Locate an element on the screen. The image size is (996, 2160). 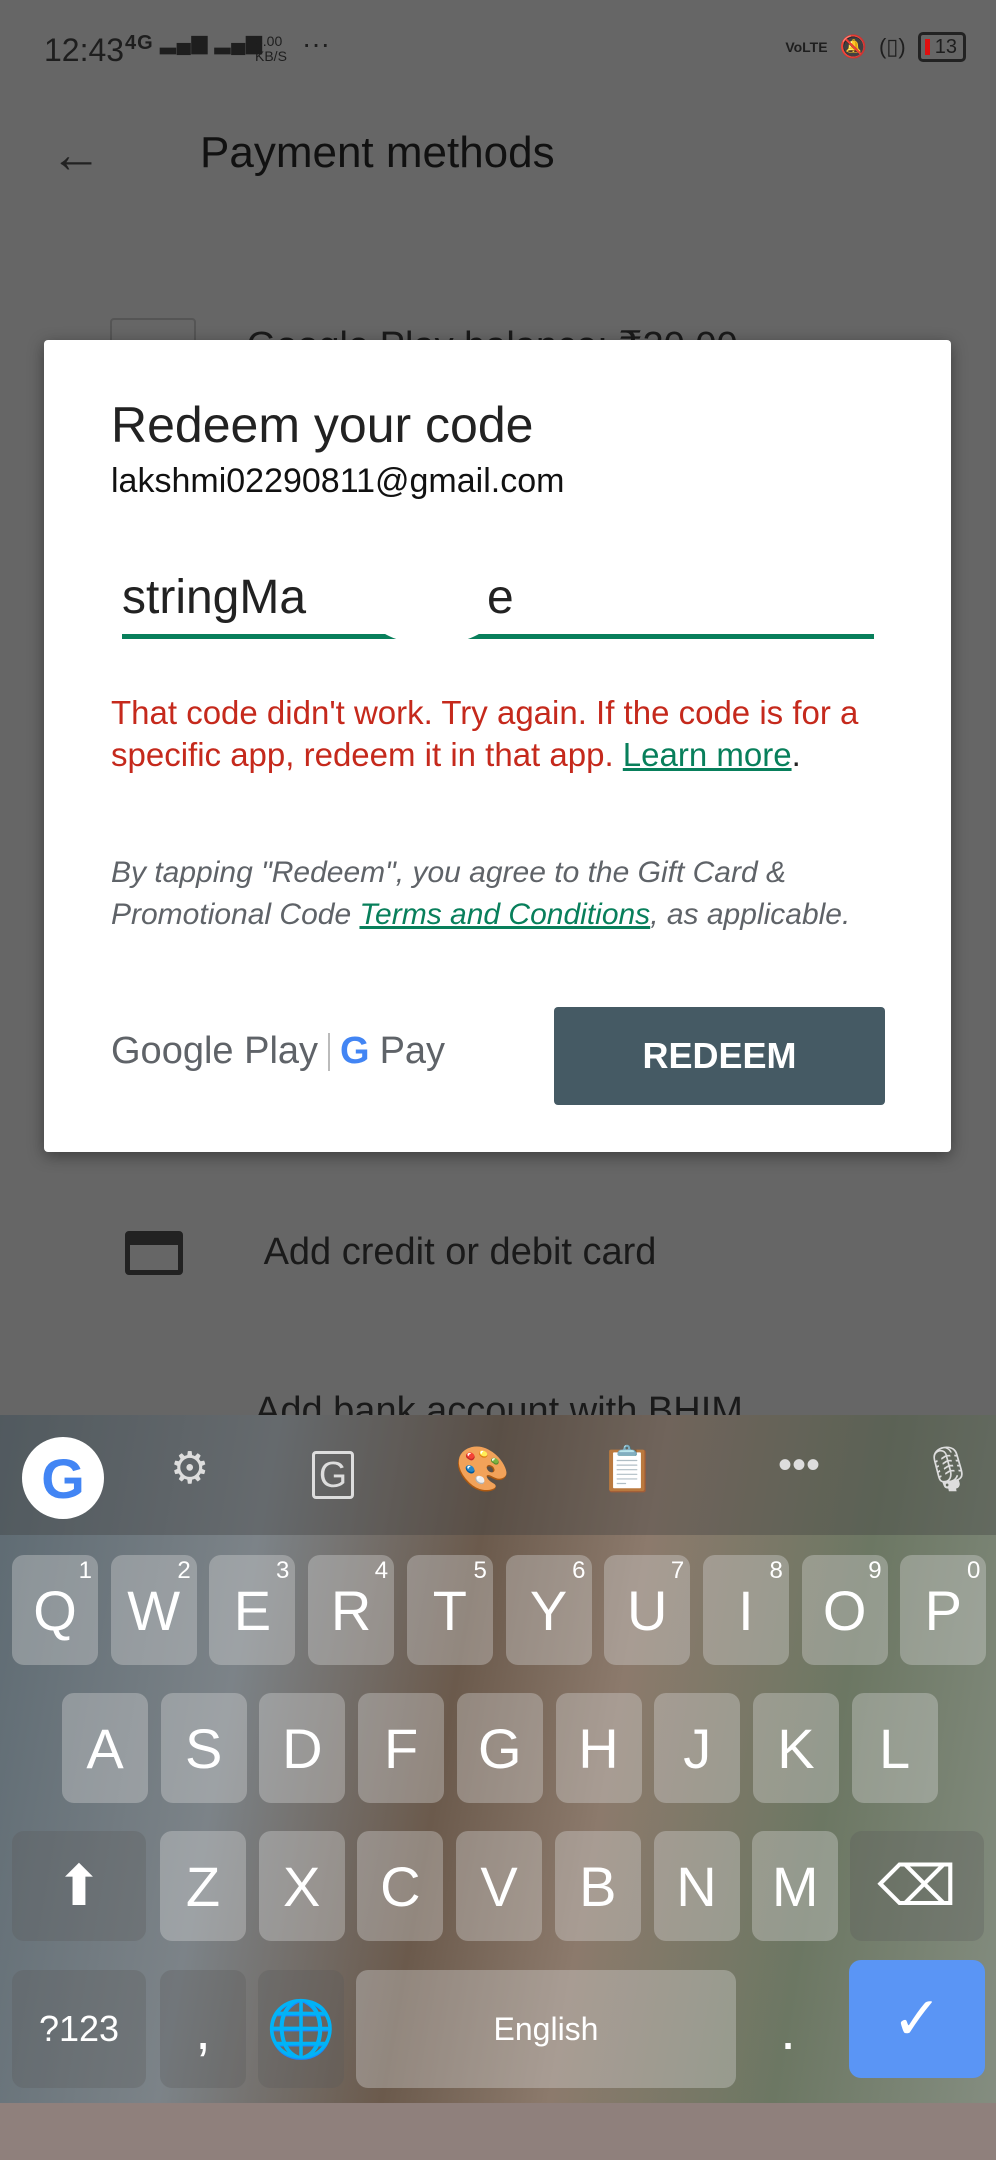
microphone-icon: 🎙 is located at coordinates (948, 1469).